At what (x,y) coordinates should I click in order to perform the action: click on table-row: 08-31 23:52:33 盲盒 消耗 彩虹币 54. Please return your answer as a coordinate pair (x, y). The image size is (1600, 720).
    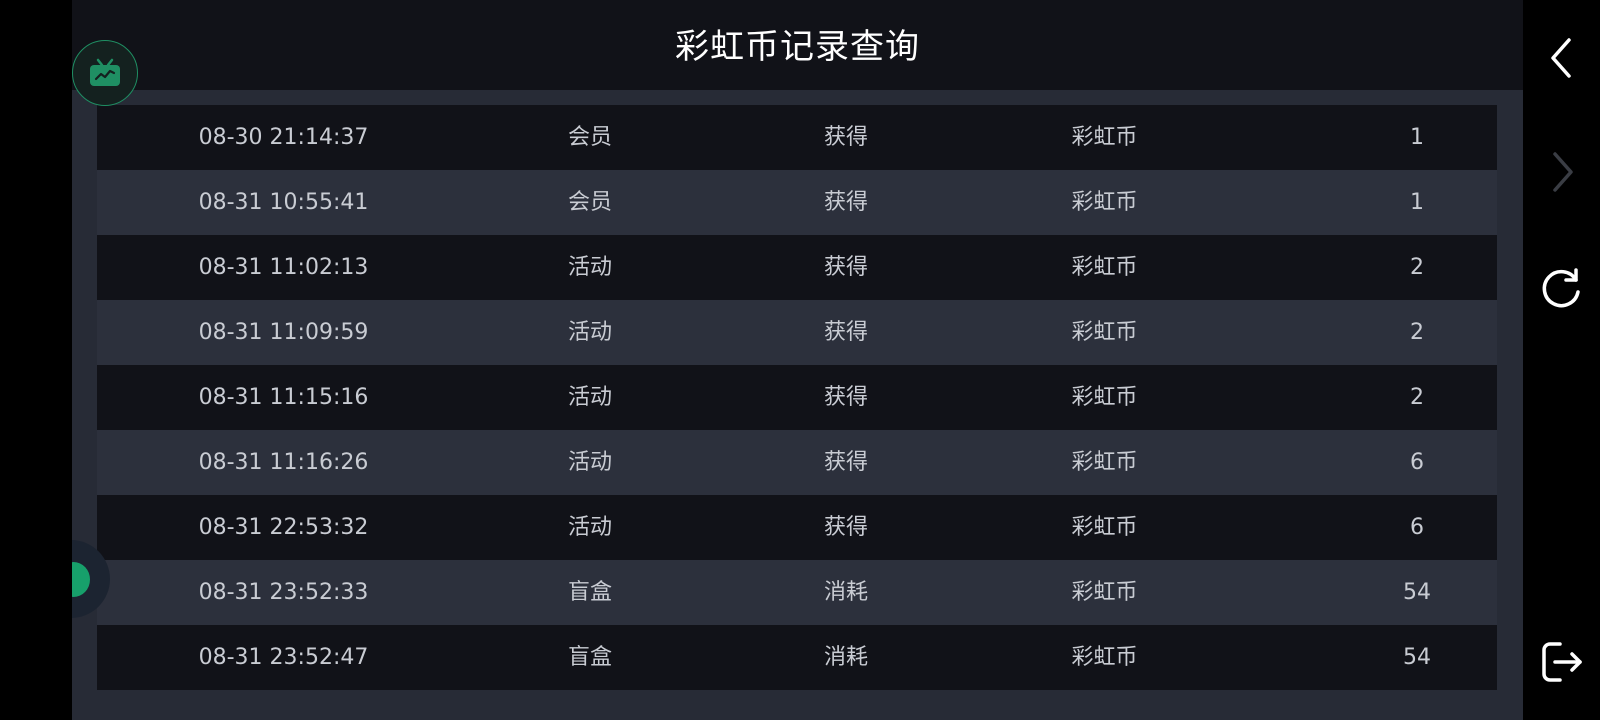
    Looking at the image, I should click on (797, 592).